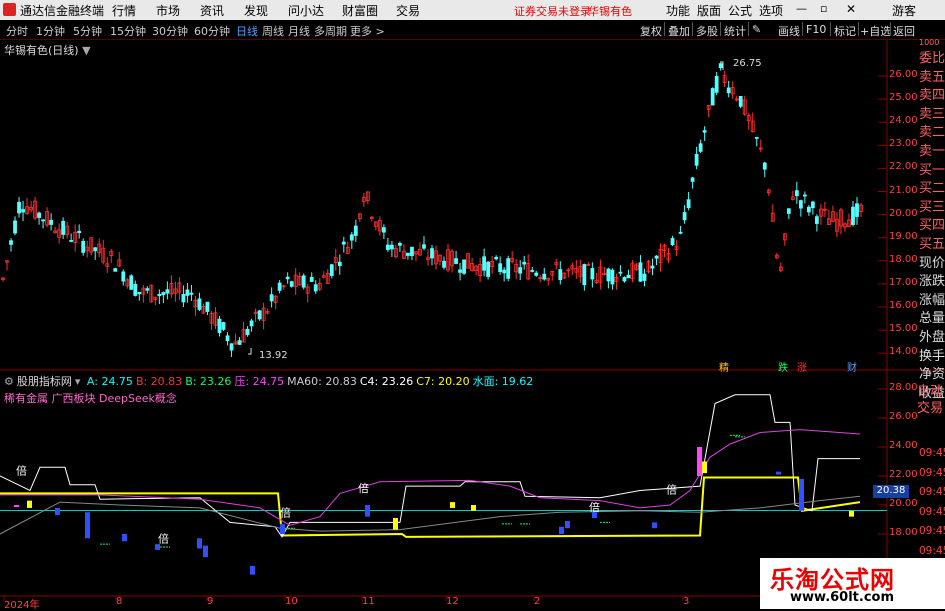  Describe the element at coordinates (903, 167) in the screenshot. I see `price-tick: 22.00` at that location.